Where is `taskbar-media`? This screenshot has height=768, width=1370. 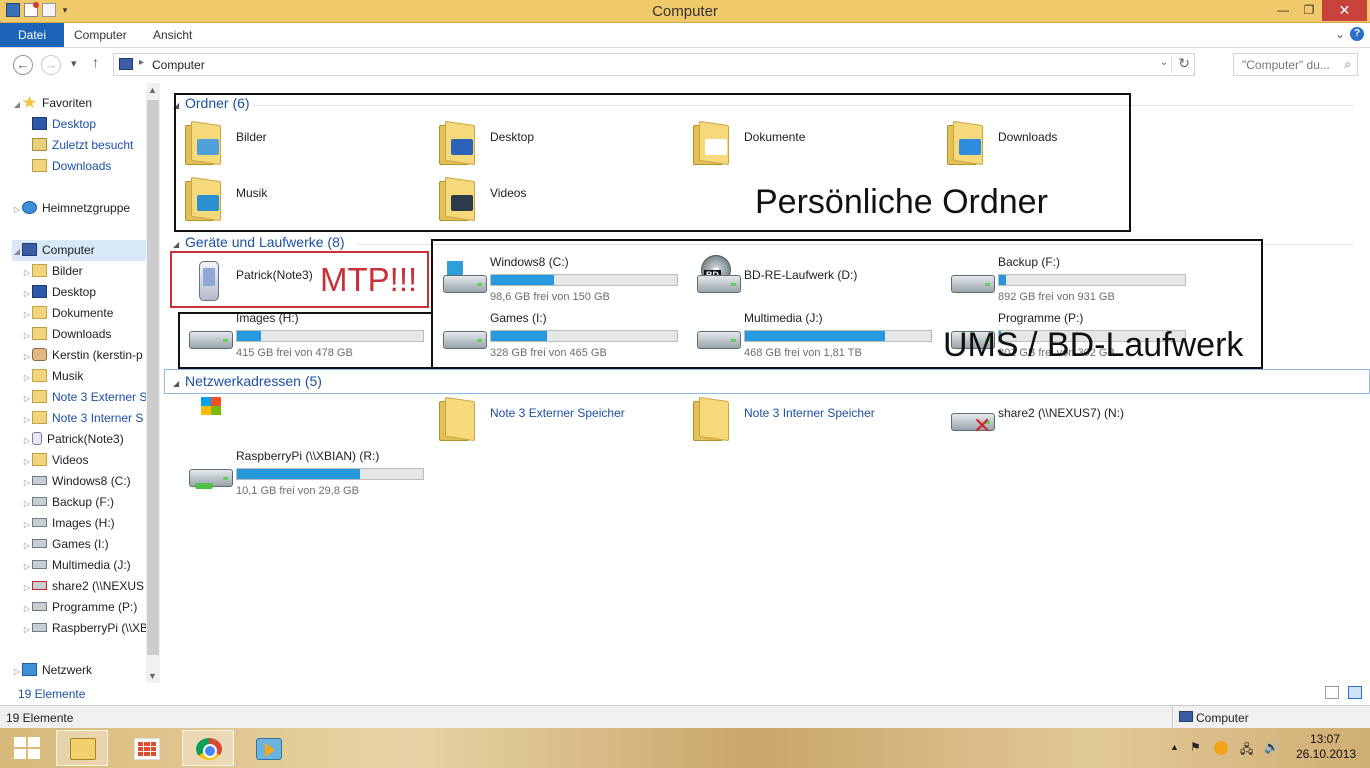
taskbar-media is located at coordinates (268, 748).